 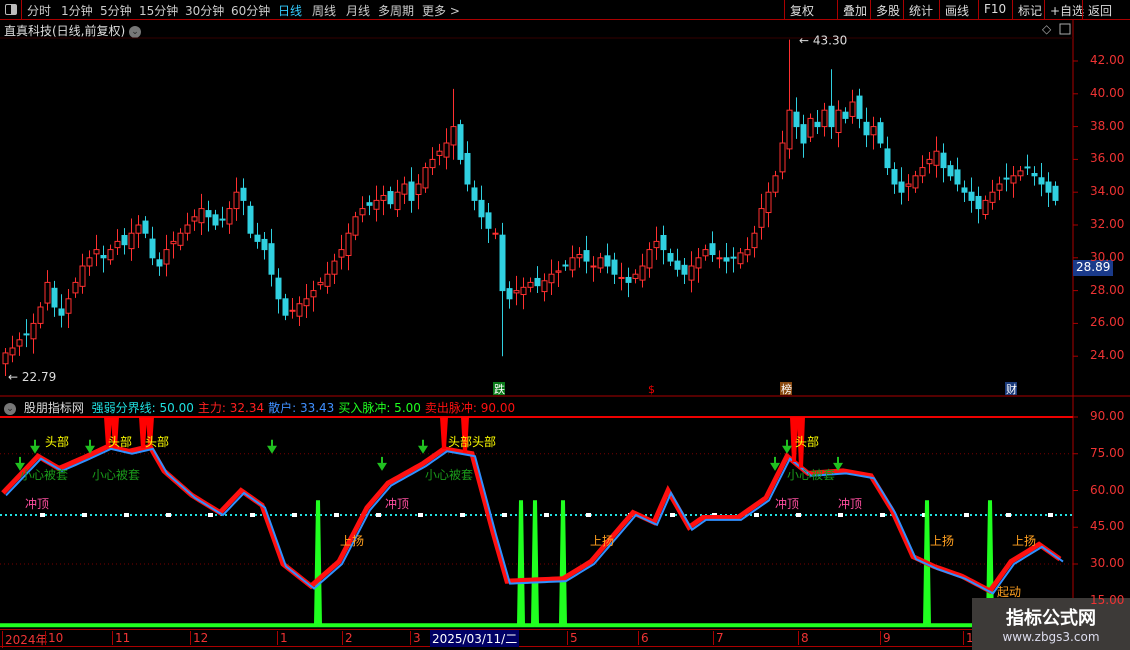 What do you see at coordinates (199, 638) in the screenshot?
I see `date-label: 12` at bounding box center [199, 638].